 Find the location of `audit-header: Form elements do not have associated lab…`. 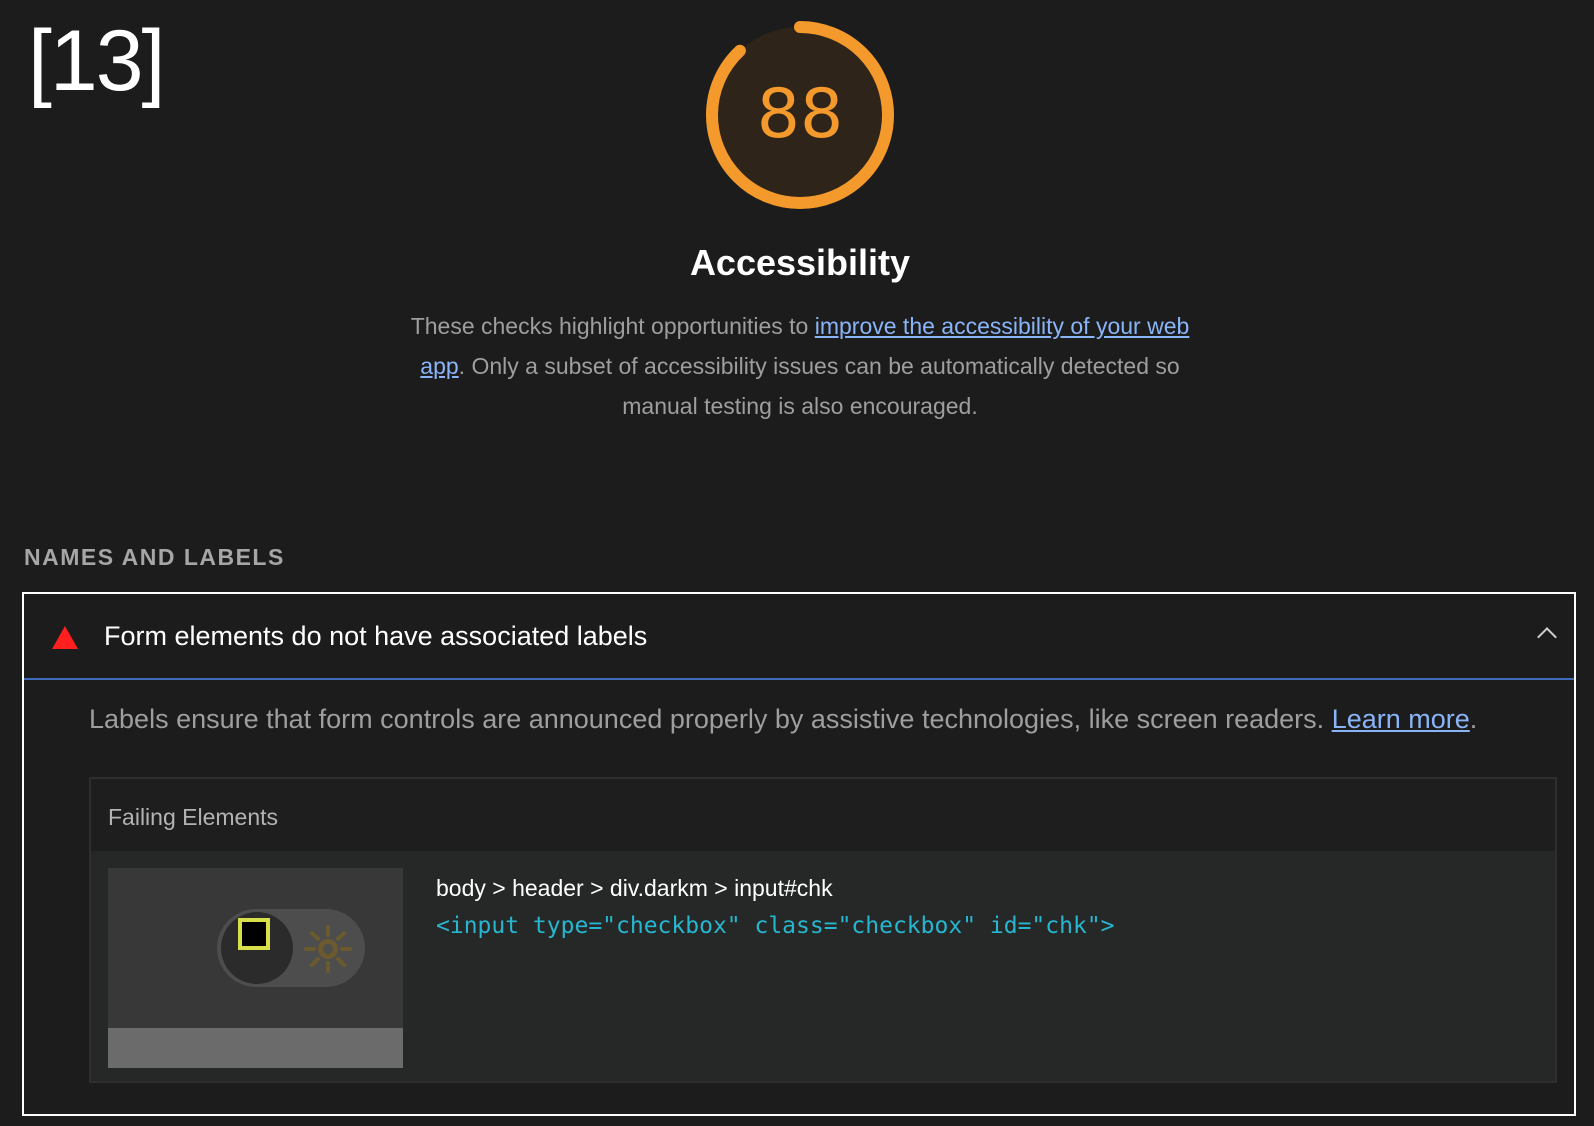

audit-header: Form elements do not have associated lab… is located at coordinates (799, 637).